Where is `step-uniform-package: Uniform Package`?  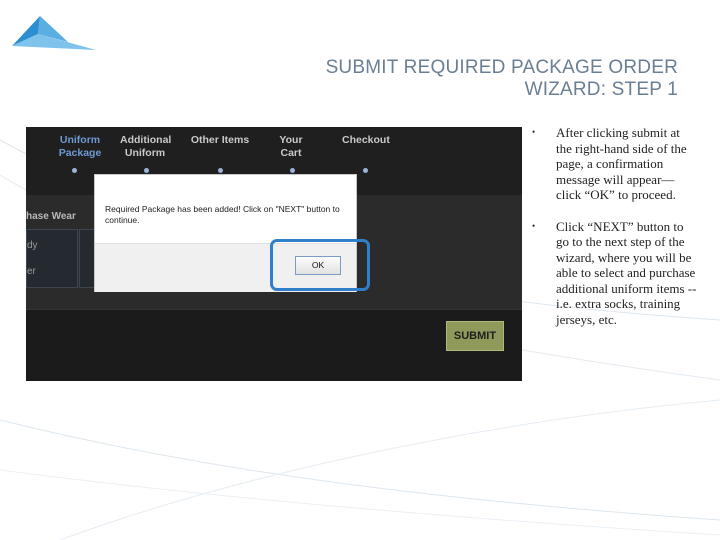
step-uniform-package: Uniform Package is located at coordinates (80, 147).